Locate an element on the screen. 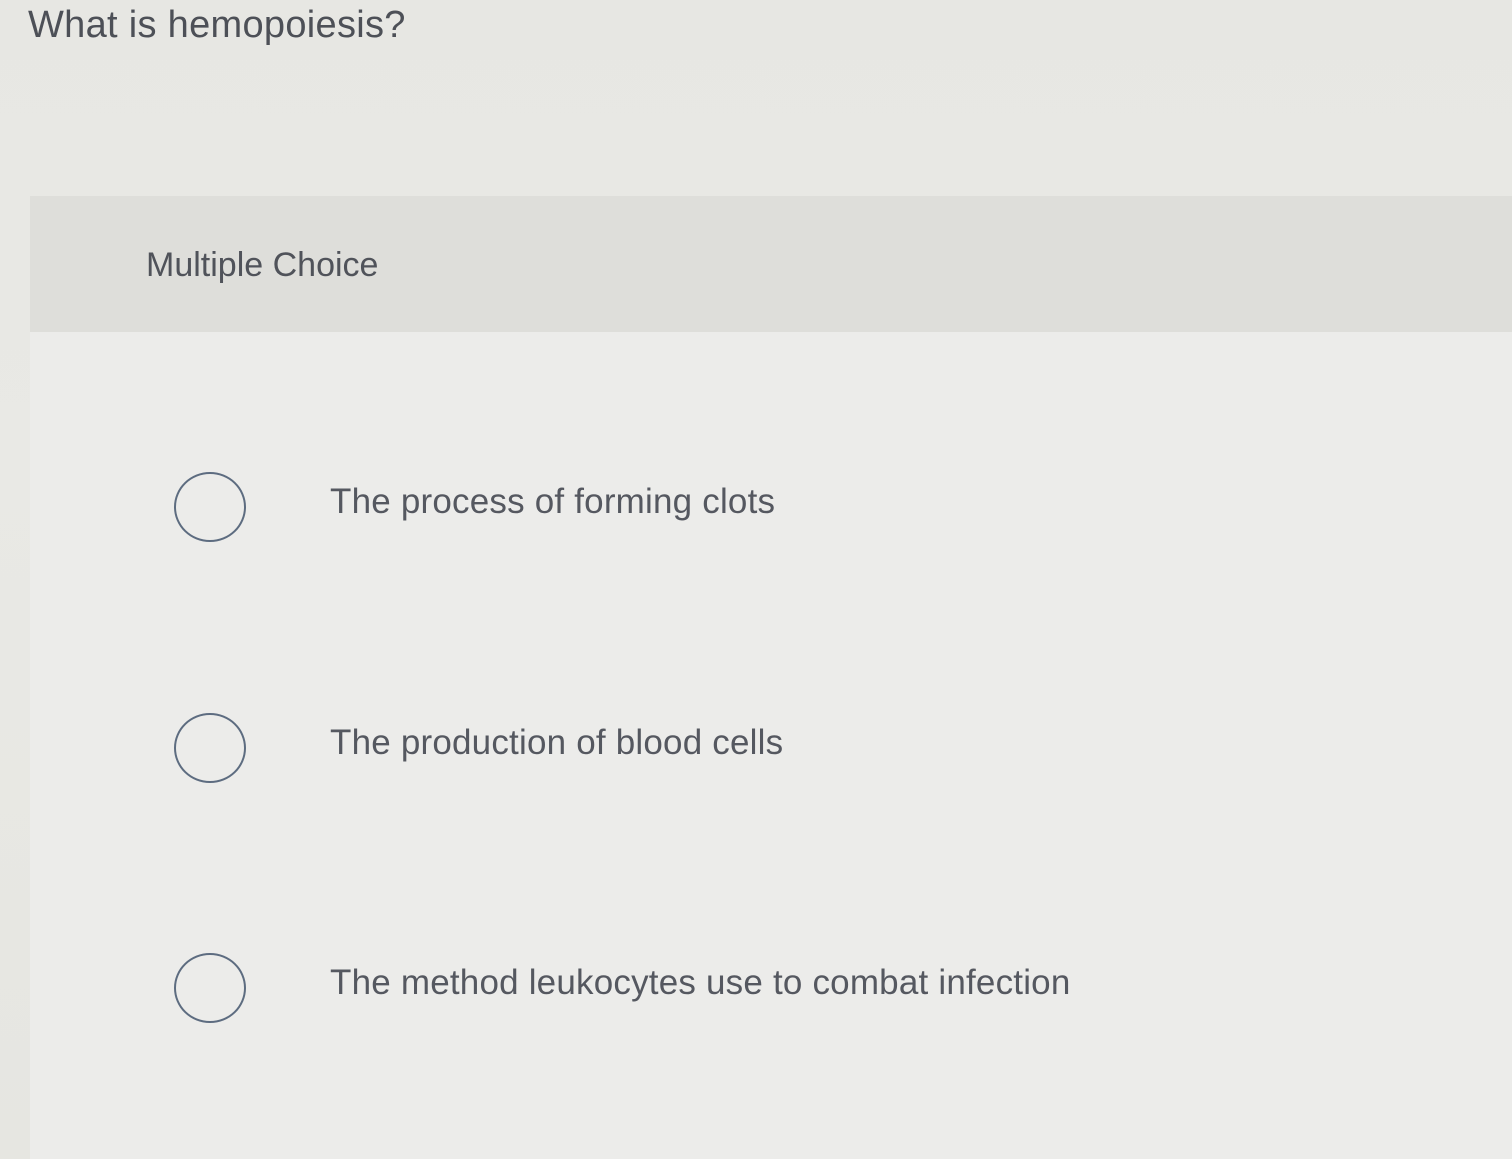 The width and height of the screenshot is (1512, 1159). choice-option-2: The production of blood cells is located at coordinates (770, 753).